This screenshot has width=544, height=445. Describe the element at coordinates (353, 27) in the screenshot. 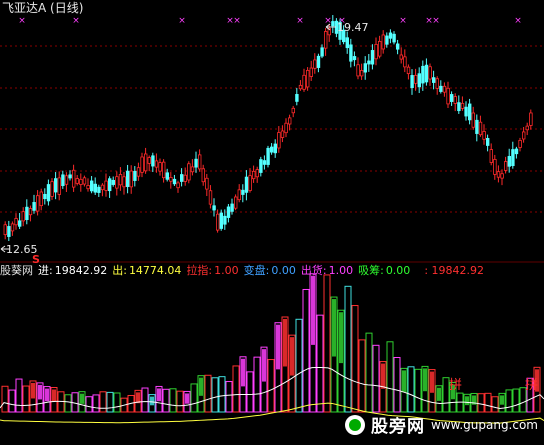

I see `high-price-label: 19.47` at that location.